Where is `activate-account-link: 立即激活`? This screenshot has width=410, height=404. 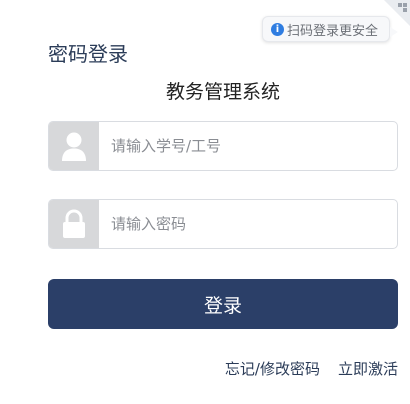
activate-account-link: 立即激活 is located at coordinates (368, 368).